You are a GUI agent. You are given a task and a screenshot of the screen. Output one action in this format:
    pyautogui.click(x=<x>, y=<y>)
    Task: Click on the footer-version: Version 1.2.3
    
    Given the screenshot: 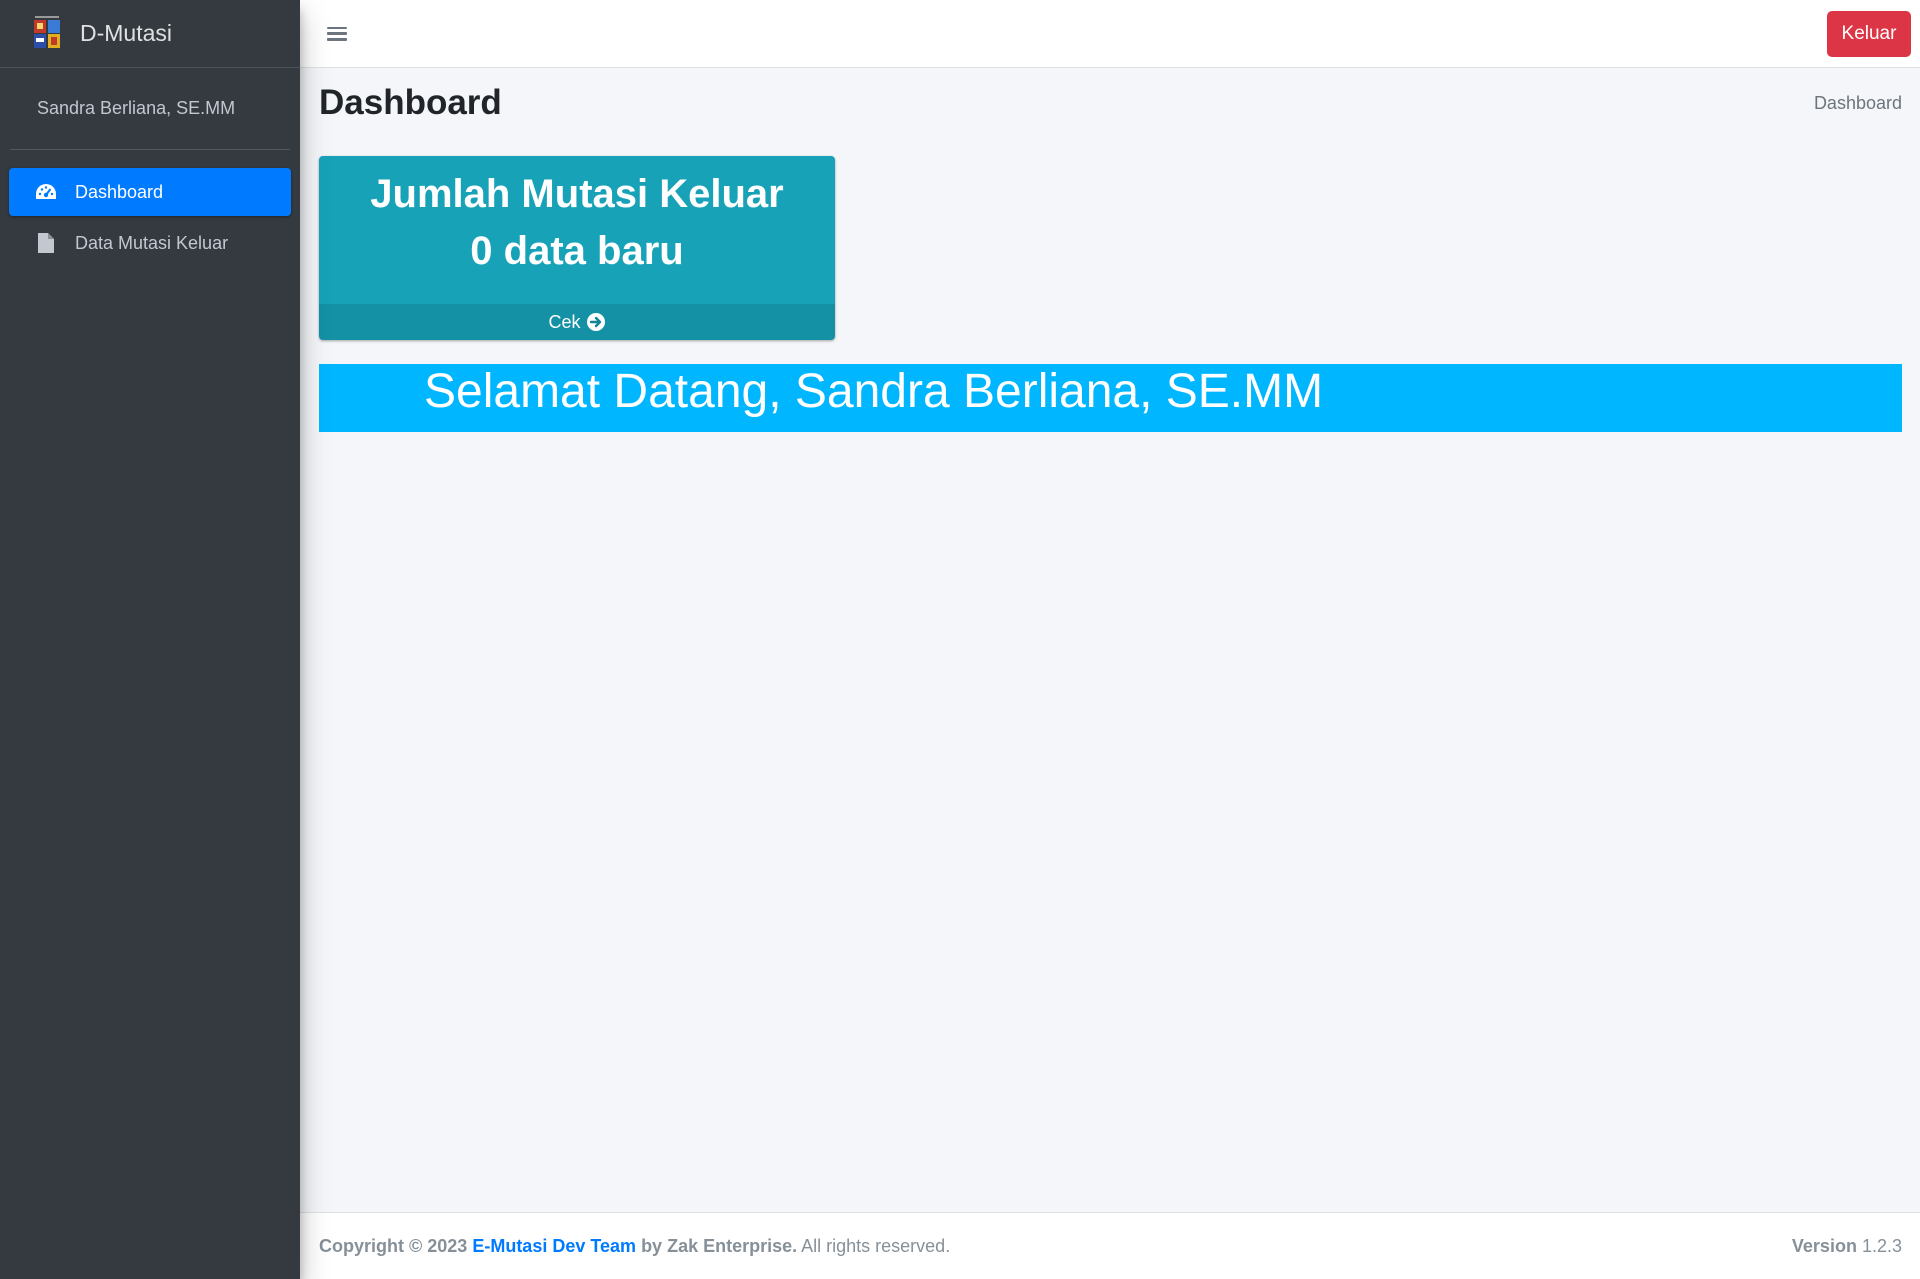 What is the action you would take?
    pyautogui.click(x=1847, y=1246)
    